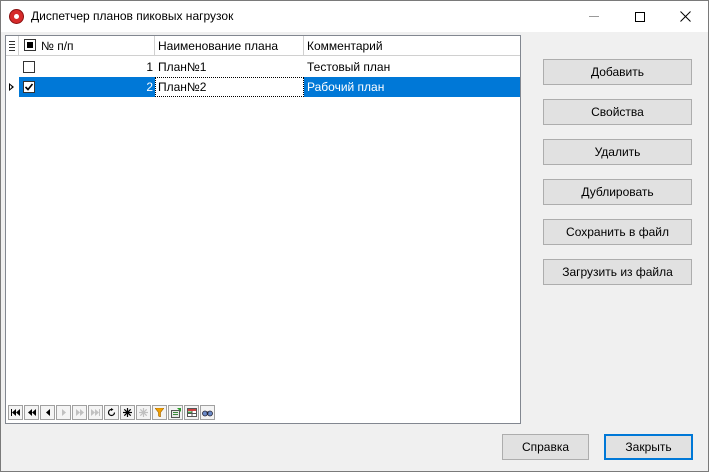 Image resolution: width=709 pixels, height=472 pixels. I want to click on prior-page-icon, so click(31, 412).